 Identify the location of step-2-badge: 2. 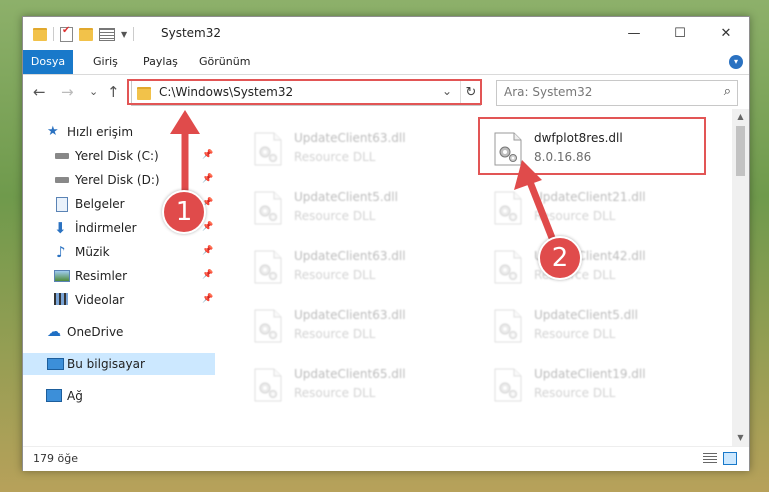
(560, 258).